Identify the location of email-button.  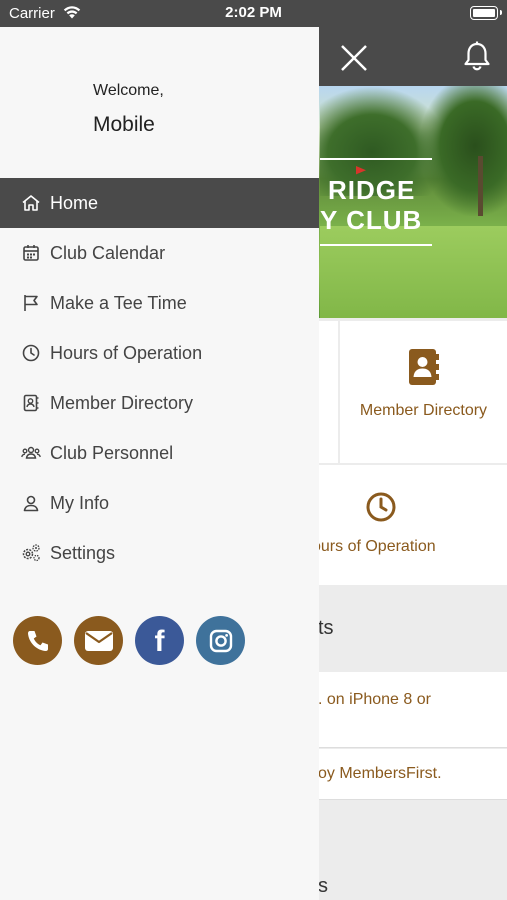
(98, 640).